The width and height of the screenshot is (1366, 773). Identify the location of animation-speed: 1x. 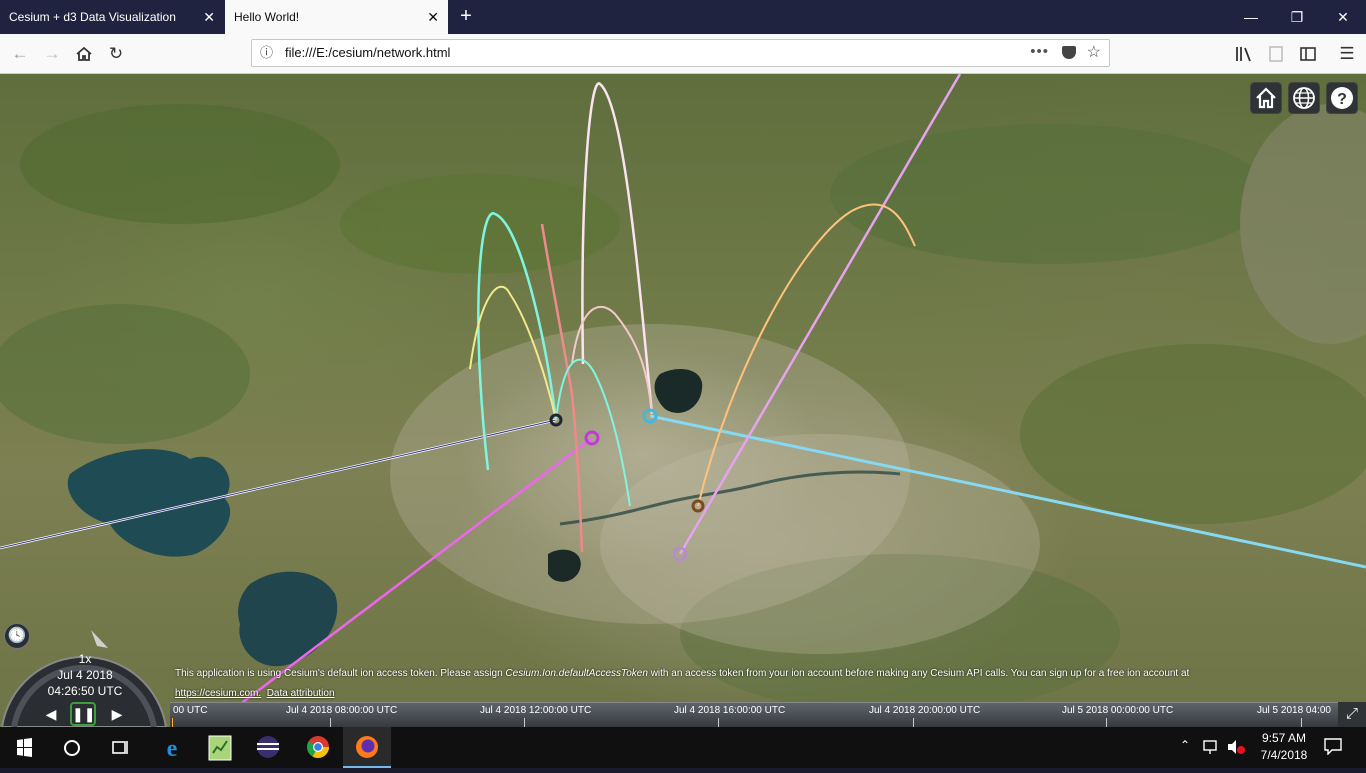
(85, 659).